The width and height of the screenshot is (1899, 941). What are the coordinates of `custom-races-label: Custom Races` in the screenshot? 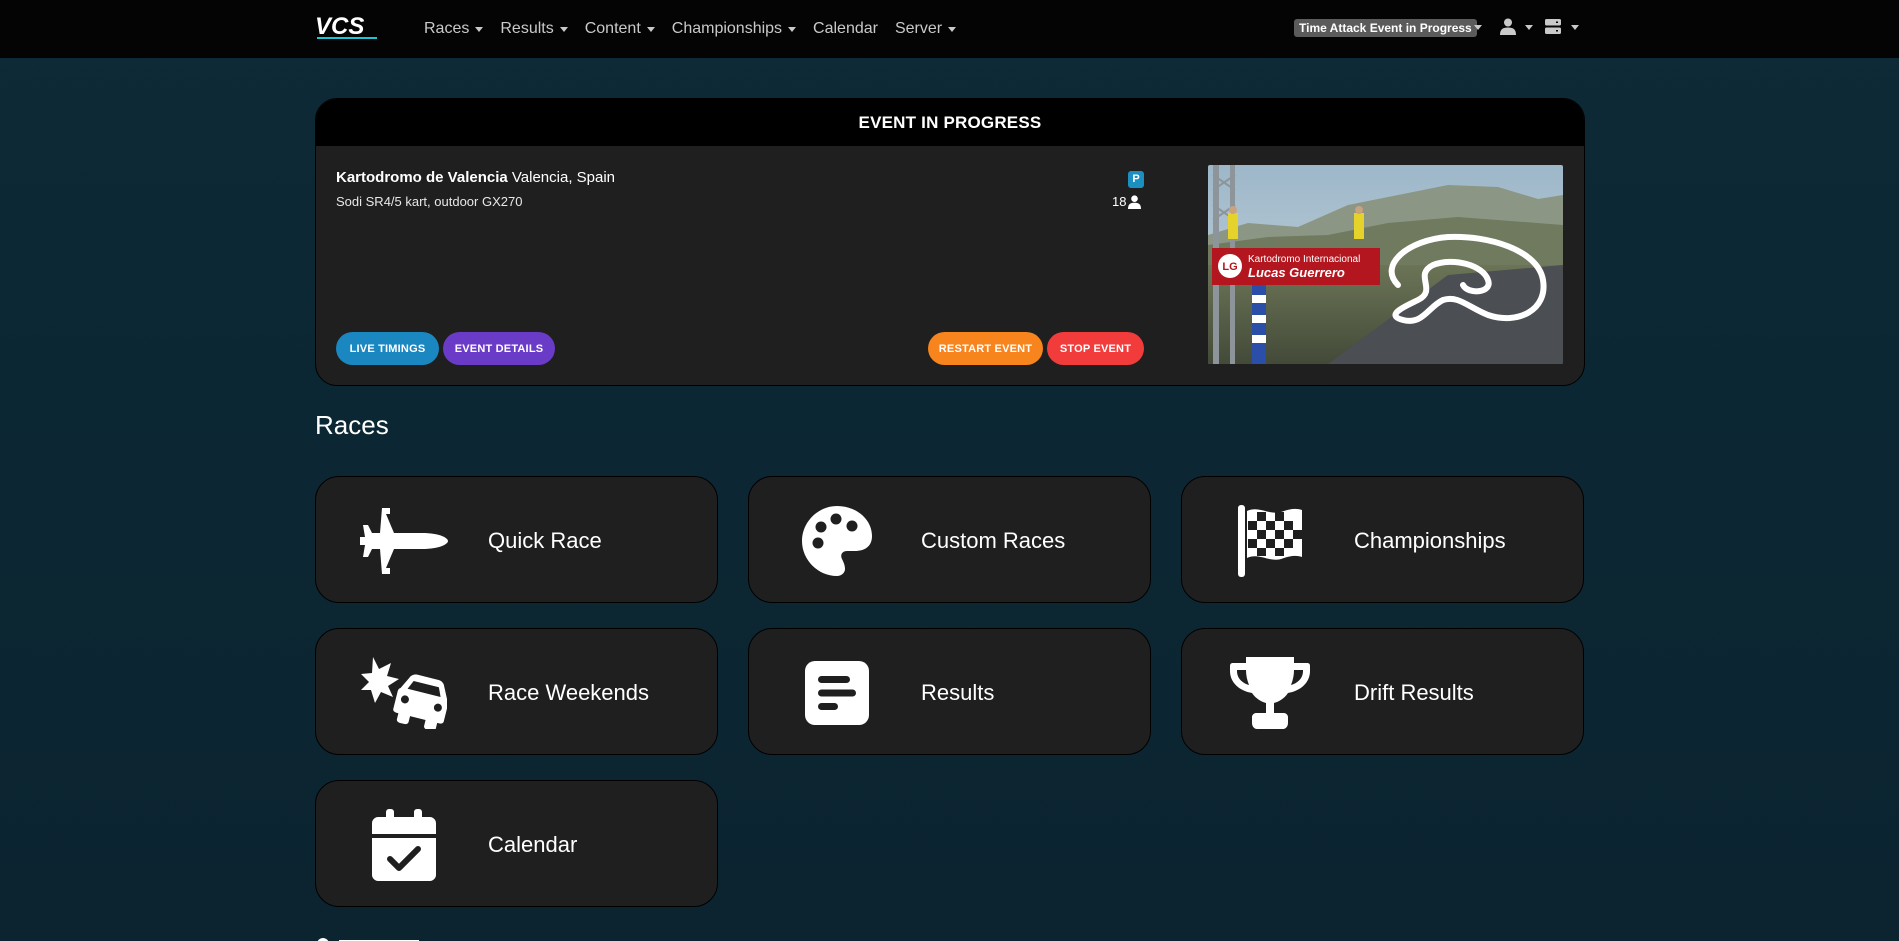 It's located at (993, 540).